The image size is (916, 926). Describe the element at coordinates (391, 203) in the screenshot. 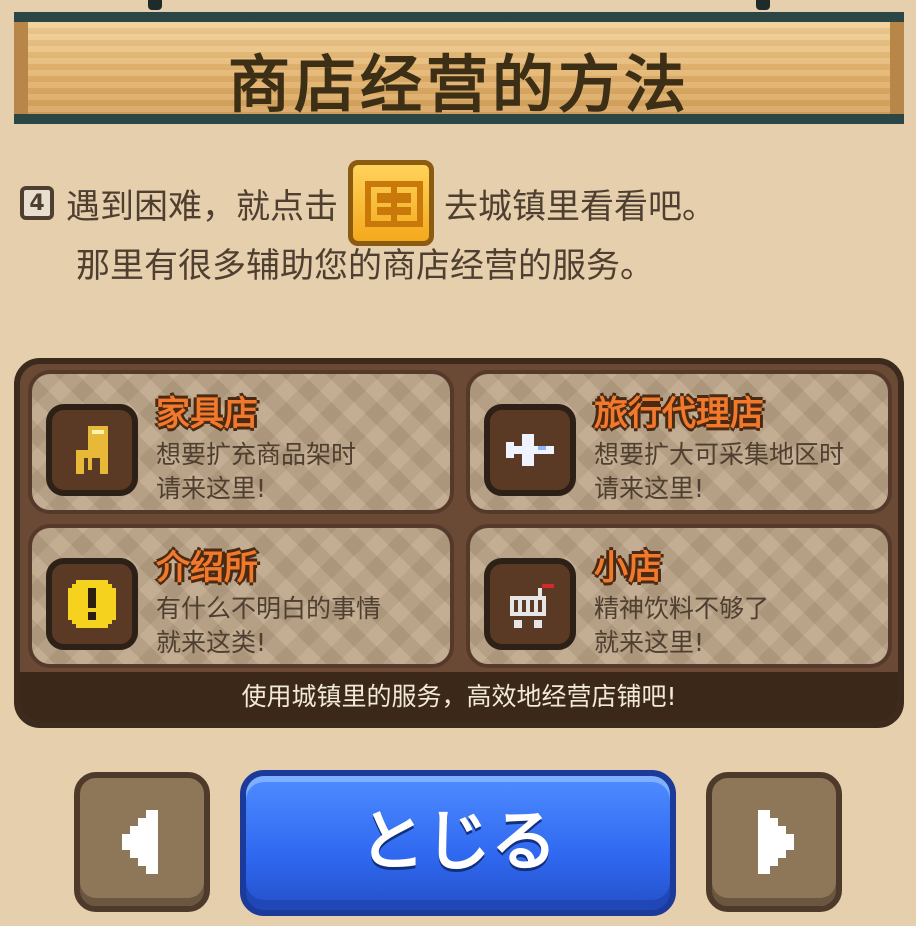

I see `town-map-icon` at that location.